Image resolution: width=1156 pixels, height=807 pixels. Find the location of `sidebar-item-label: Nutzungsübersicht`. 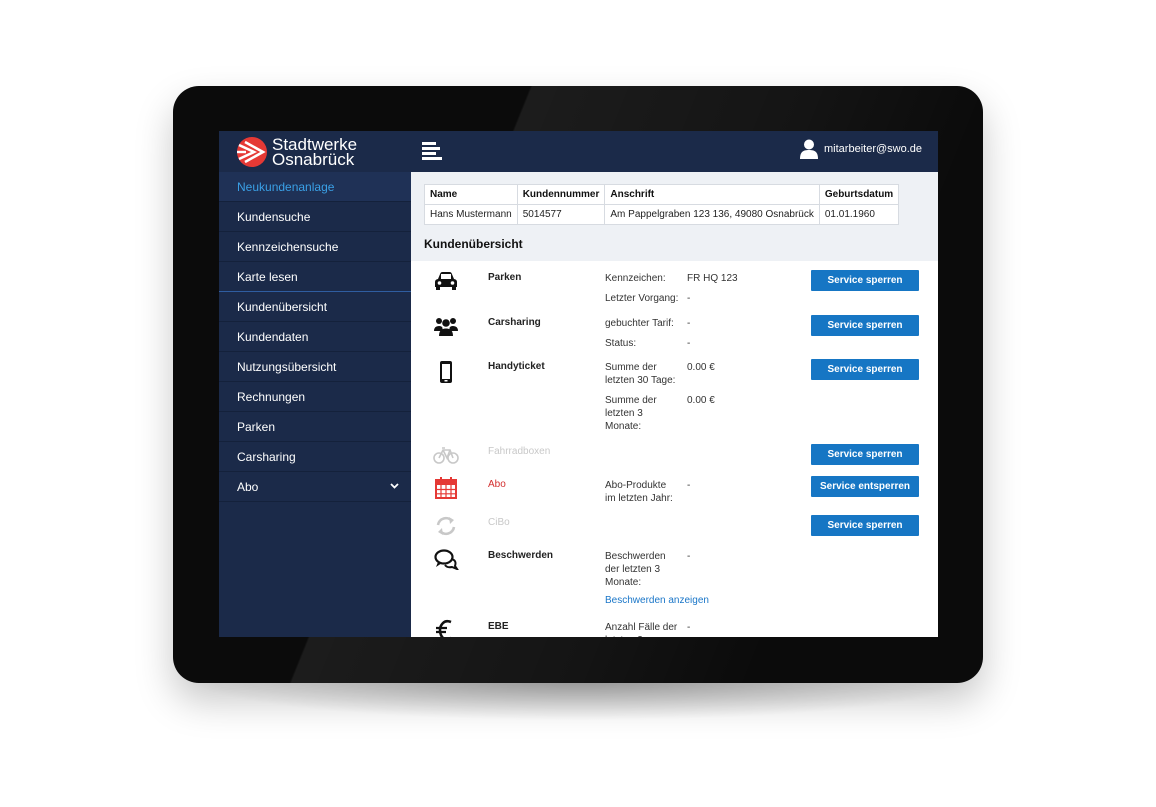

sidebar-item-label: Nutzungsübersicht is located at coordinates (287, 367).